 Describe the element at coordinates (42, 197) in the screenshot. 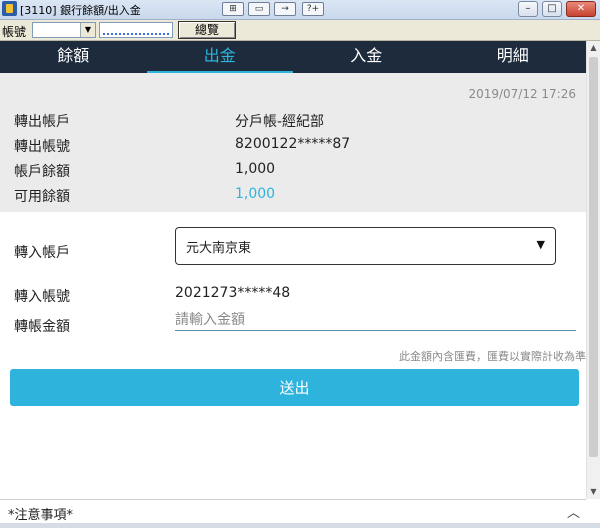

I see `label-available: 可用餘額` at that location.